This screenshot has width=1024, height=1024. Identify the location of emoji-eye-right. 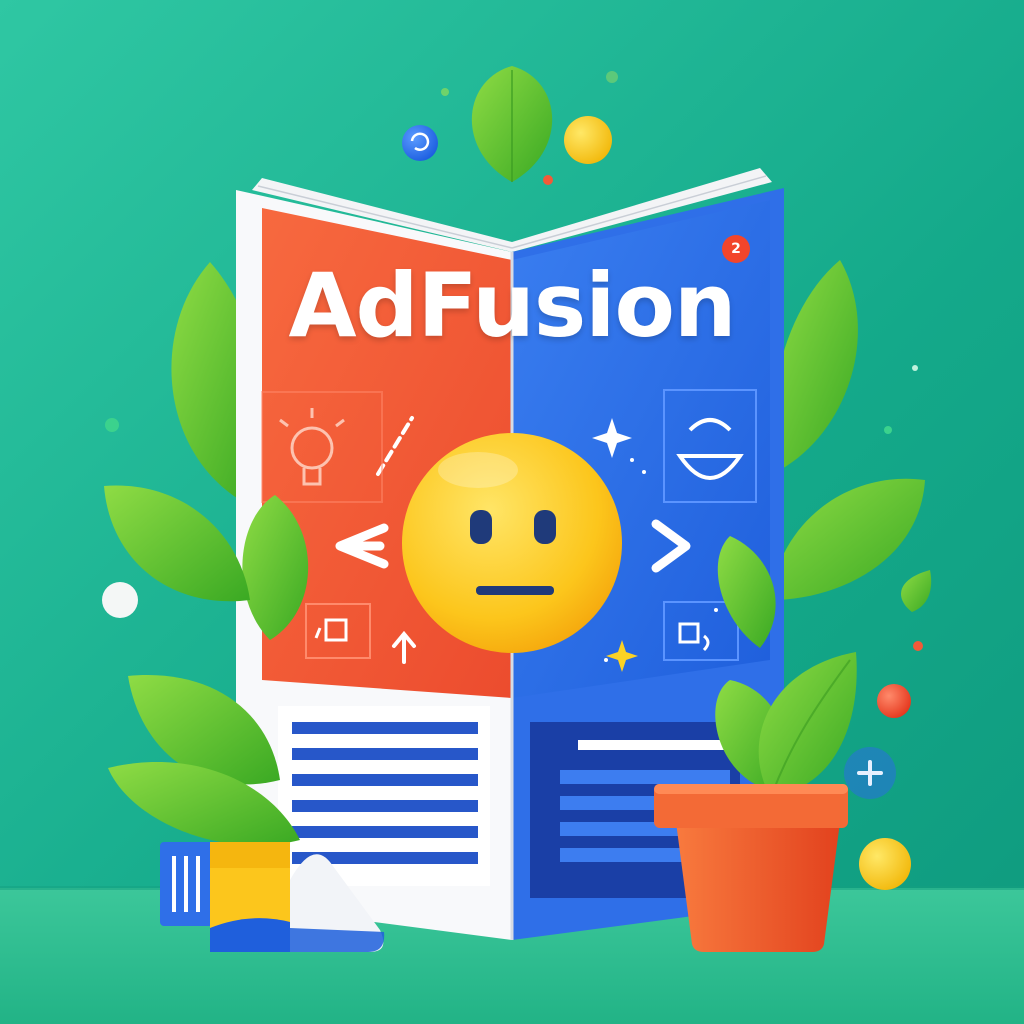
(545, 527).